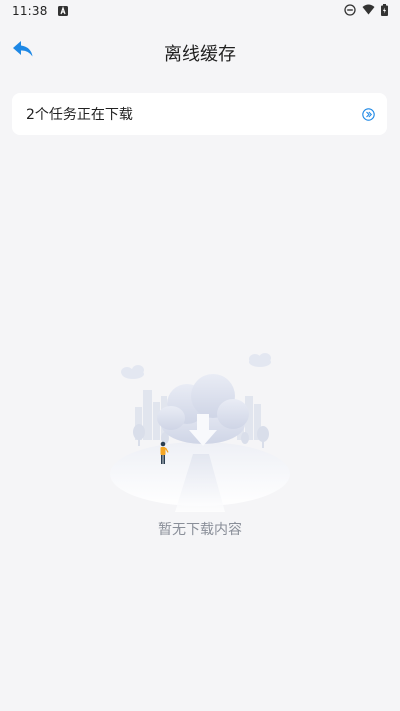  I want to click on downloading-tasks-label: 2个任务正在下载, so click(79, 115).